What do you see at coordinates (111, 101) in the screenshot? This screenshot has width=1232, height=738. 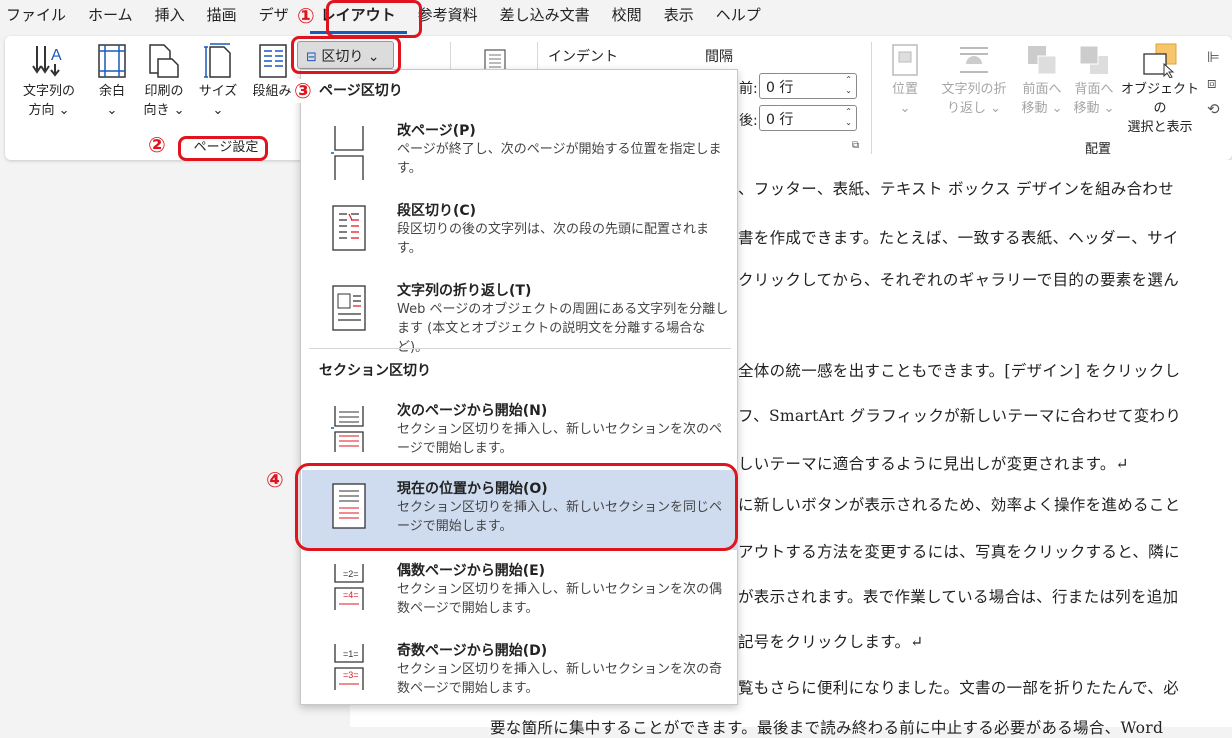 I see `margins-label: 余白 ⌄` at bounding box center [111, 101].